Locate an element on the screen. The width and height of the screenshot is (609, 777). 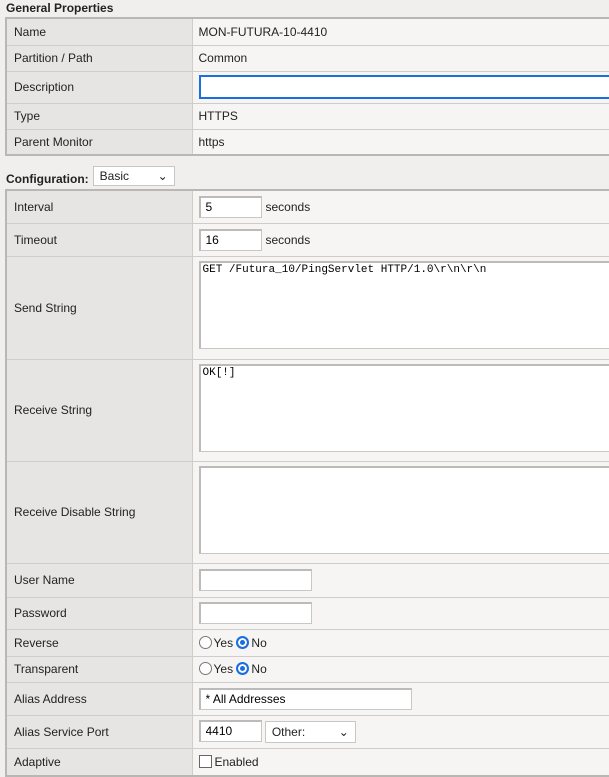
type-label: Type is located at coordinates (99, 116).